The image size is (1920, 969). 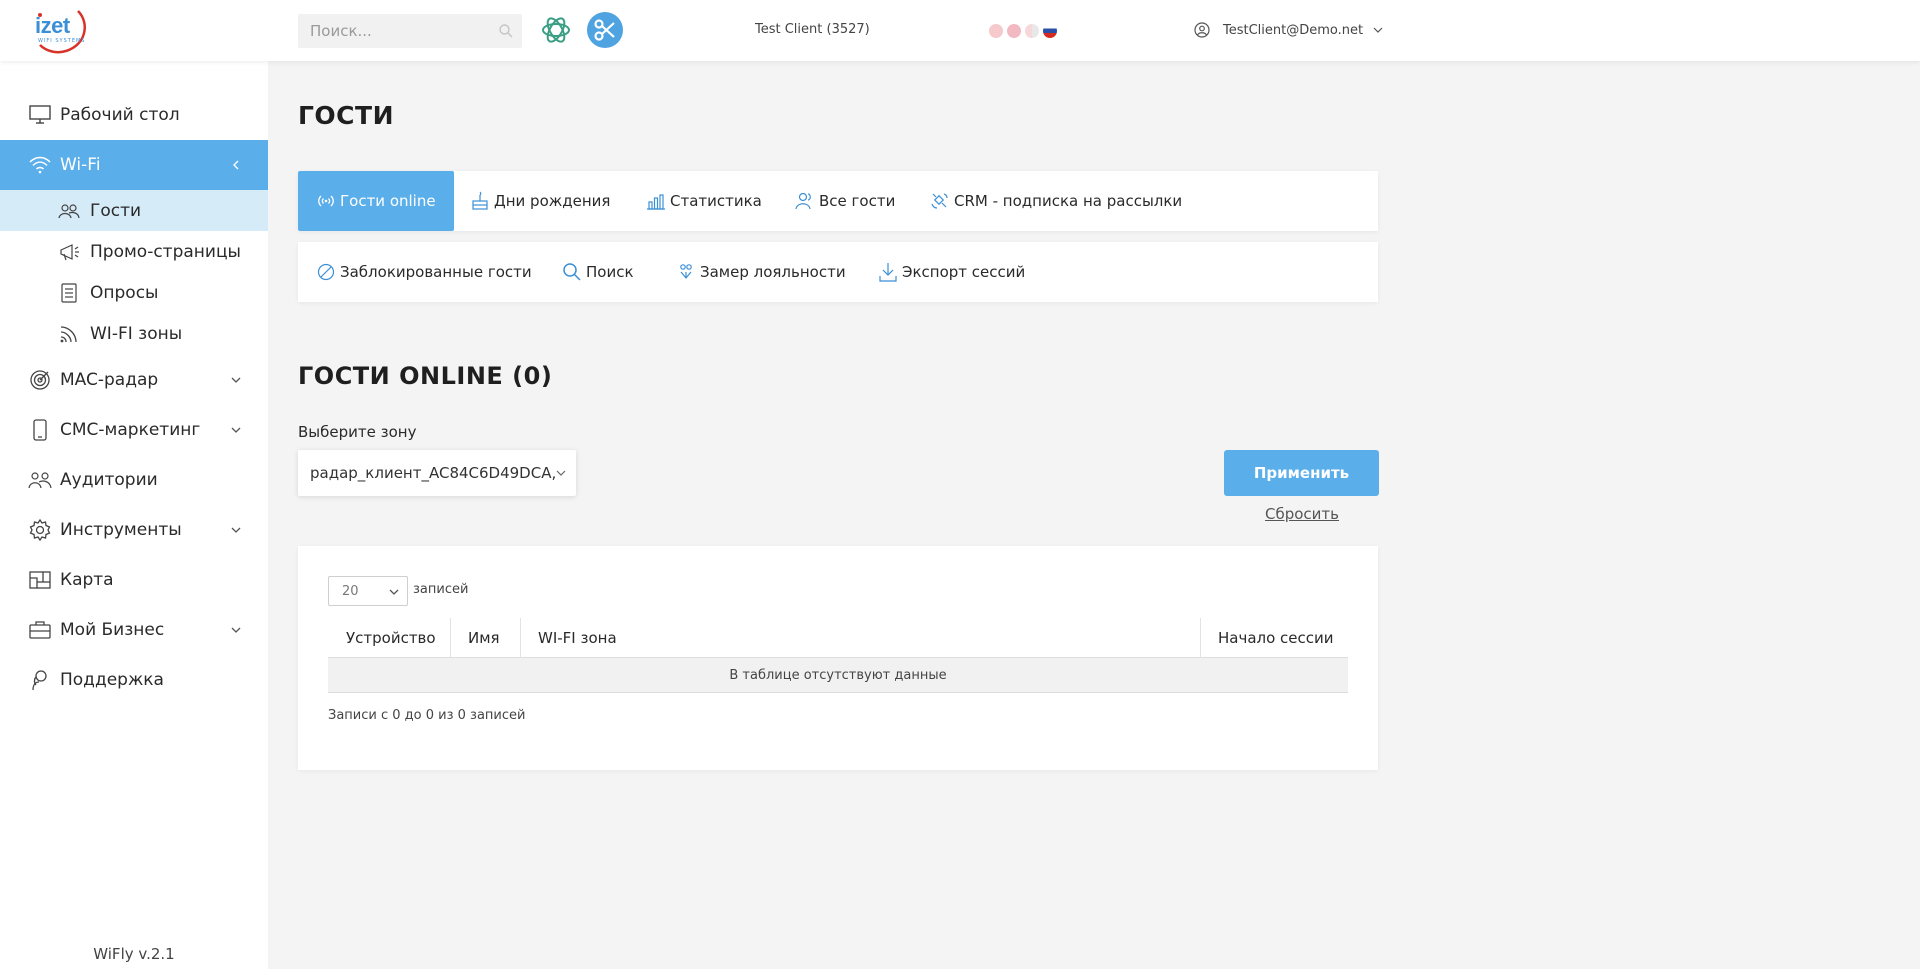 I want to click on sidebar-subitem-wifi-zones: WI-FI зоны, so click(x=134, y=333).